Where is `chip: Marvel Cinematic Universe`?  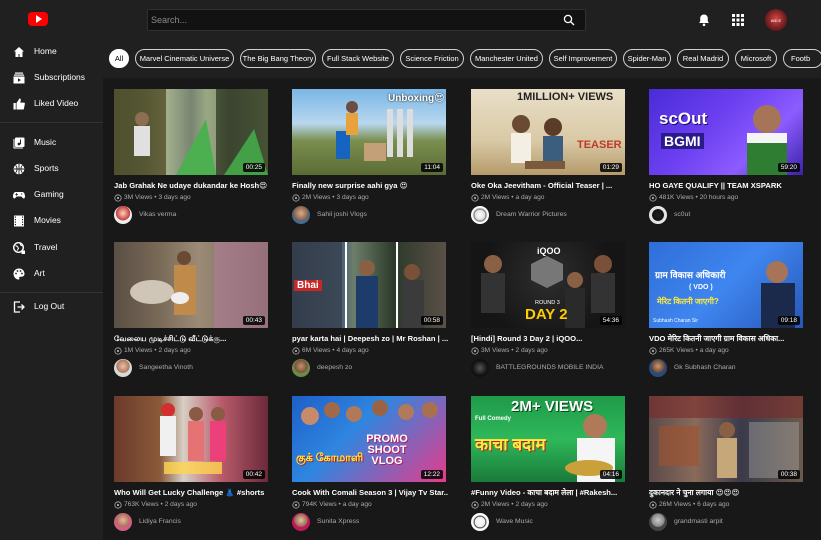
chip: Marvel Cinematic Universe is located at coordinates (184, 58).